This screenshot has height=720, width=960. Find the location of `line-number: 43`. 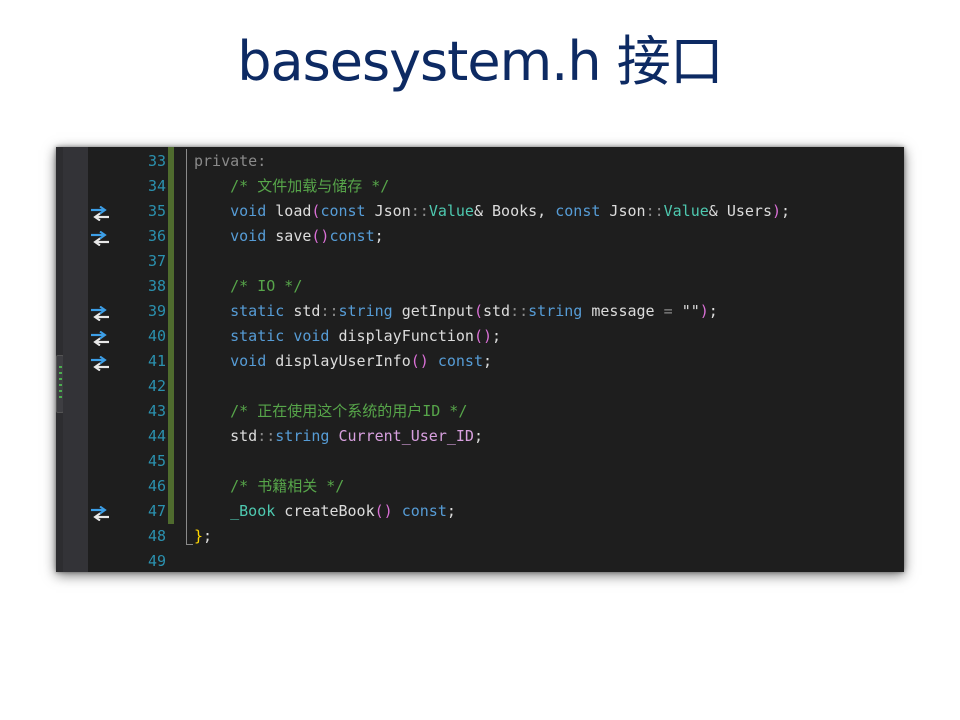

line-number: 43 is located at coordinates (156, 411).